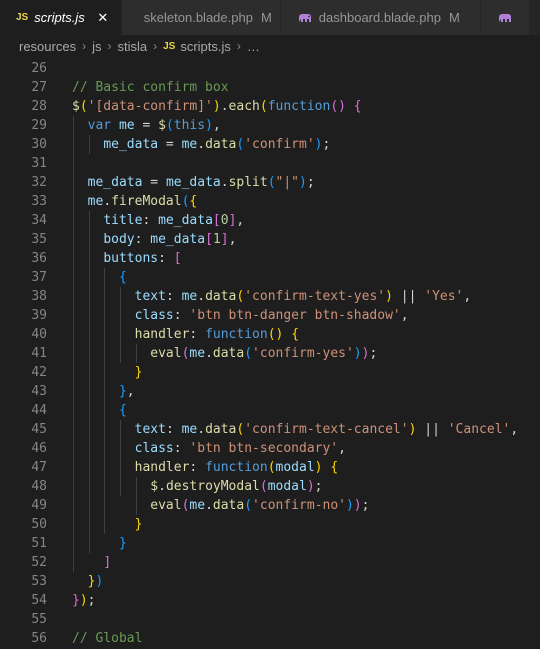 This screenshot has width=540, height=649. Describe the element at coordinates (47, 46) in the screenshot. I see `breadcrumb-item-resources: resources` at that location.